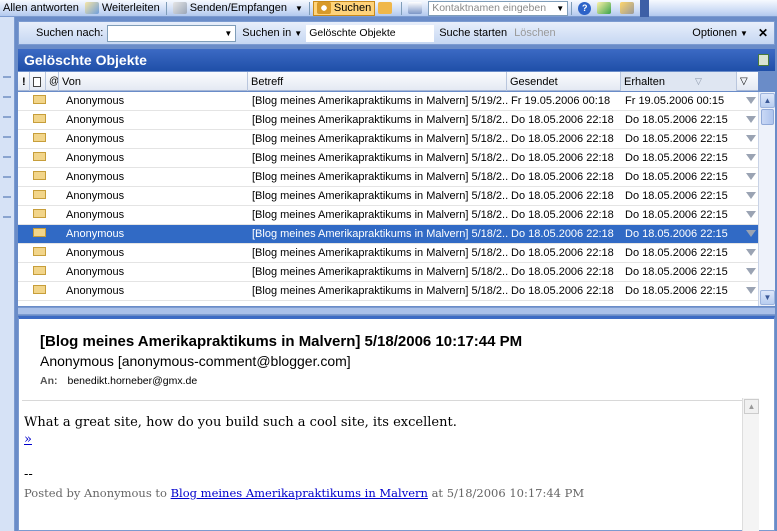  I want to click on column-subject: Betreff, so click(377, 81).